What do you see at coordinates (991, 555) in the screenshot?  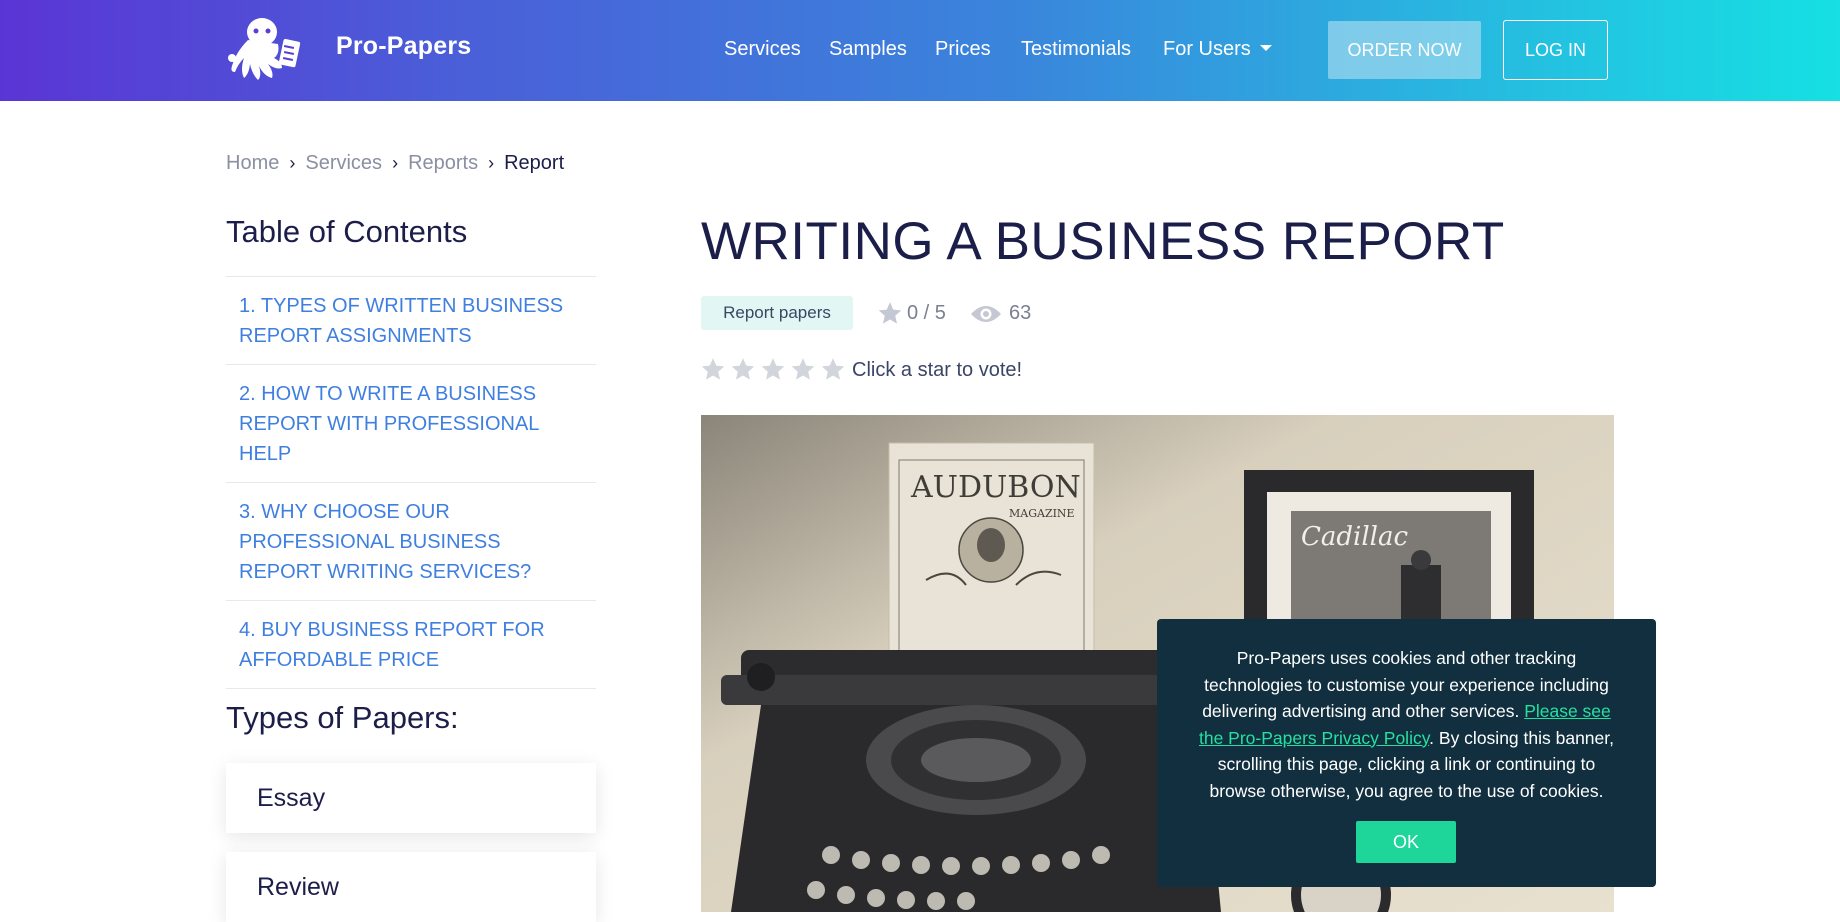 I see `magazine-cover: AUDUBON MAGAZINE` at bounding box center [991, 555].